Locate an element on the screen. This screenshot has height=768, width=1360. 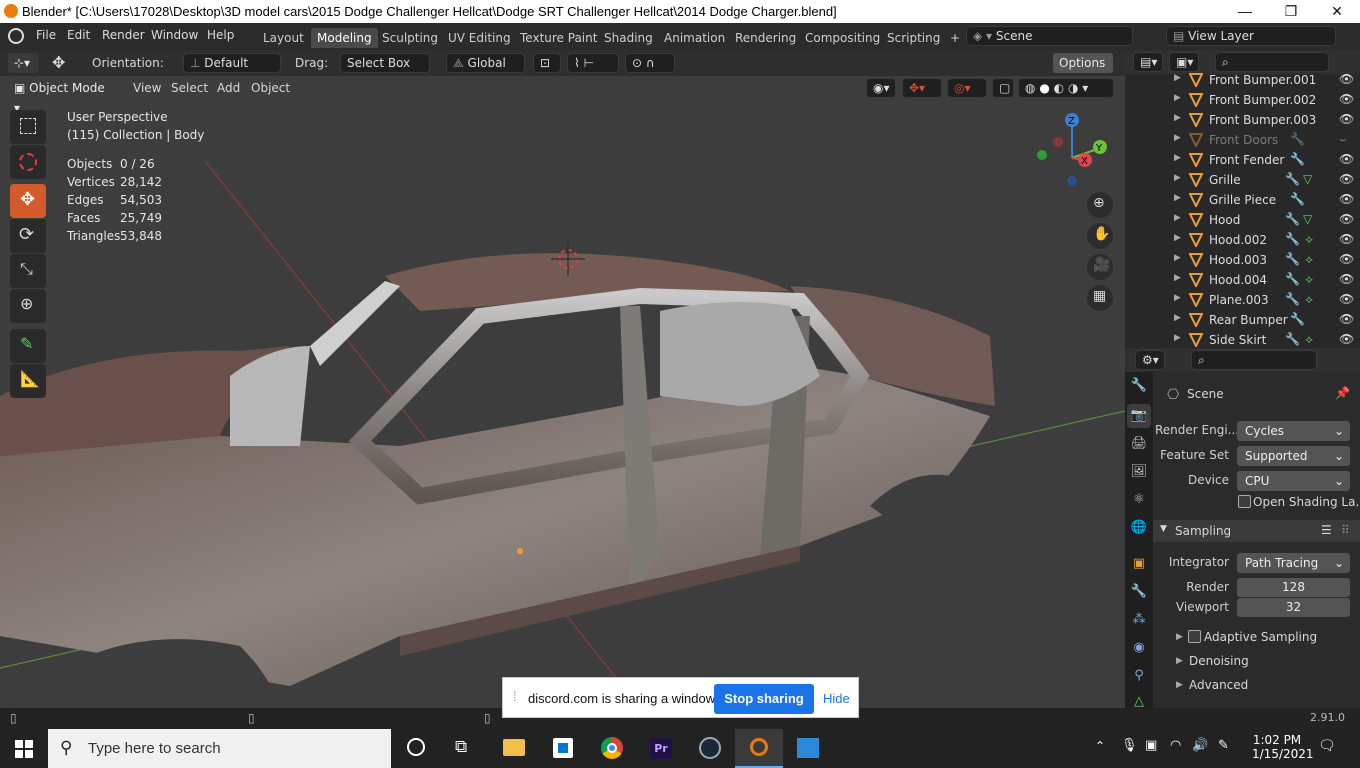
tab-compositing: Compositing is located at coordinates (842, 38).